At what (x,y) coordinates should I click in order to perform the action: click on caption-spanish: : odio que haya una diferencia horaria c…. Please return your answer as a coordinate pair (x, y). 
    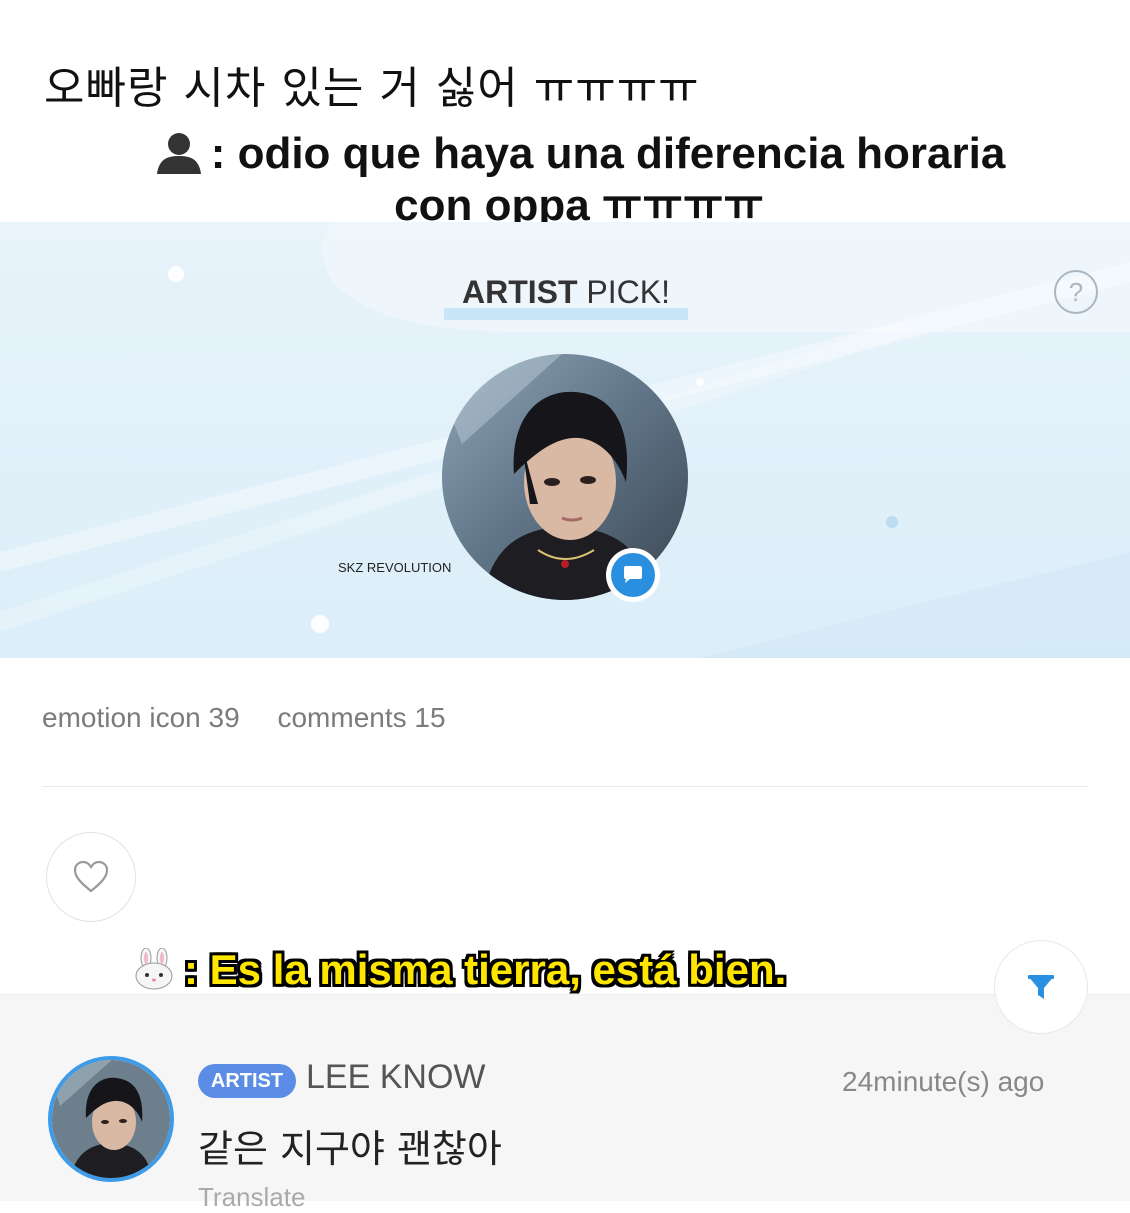
    Looking at the image, I should click on (579, 180).